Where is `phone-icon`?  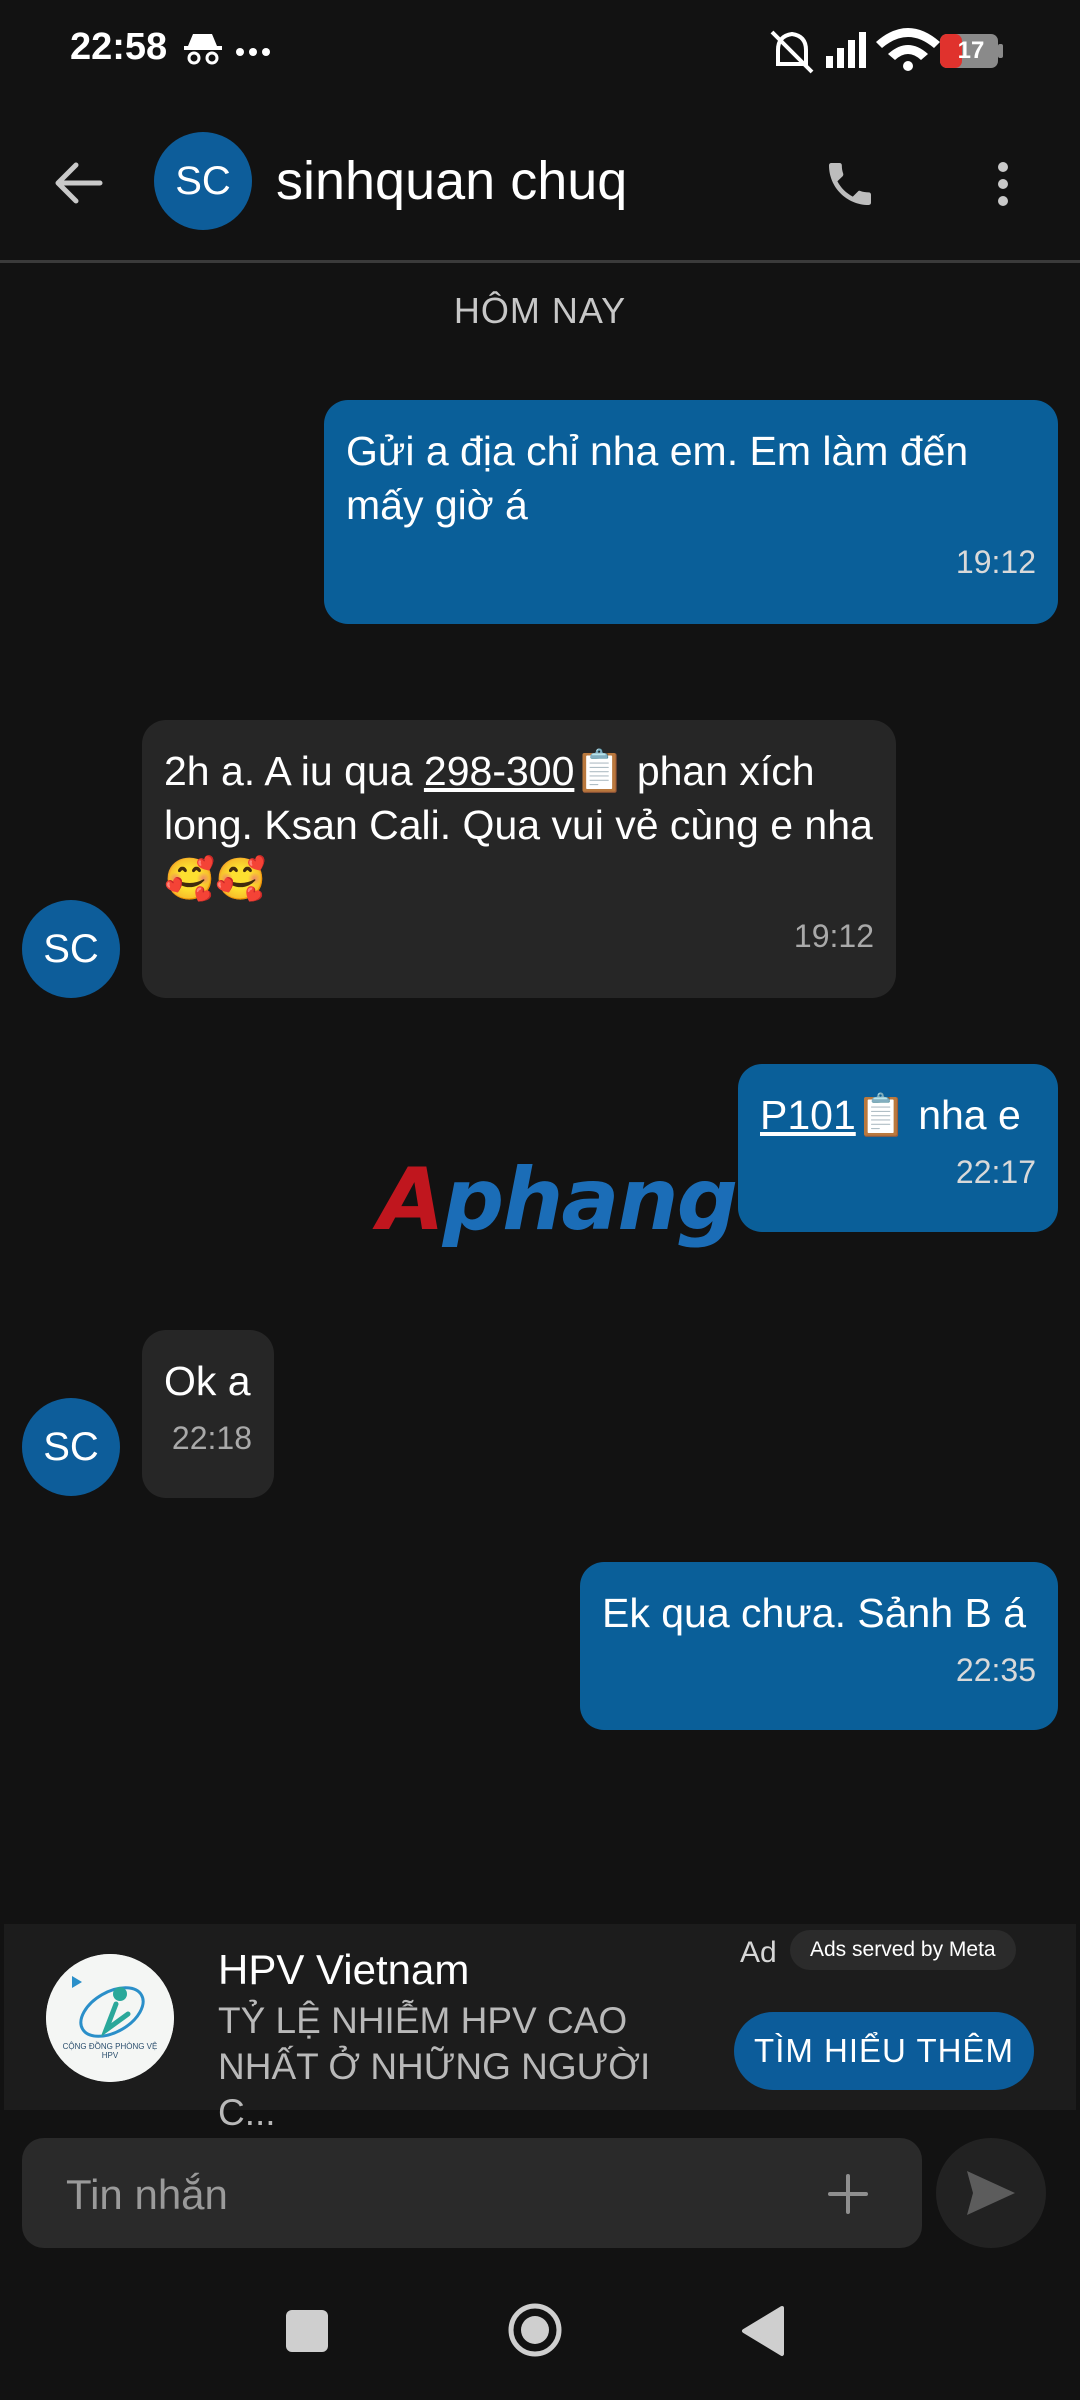 phone-icon is located at coordinates (850, 184).